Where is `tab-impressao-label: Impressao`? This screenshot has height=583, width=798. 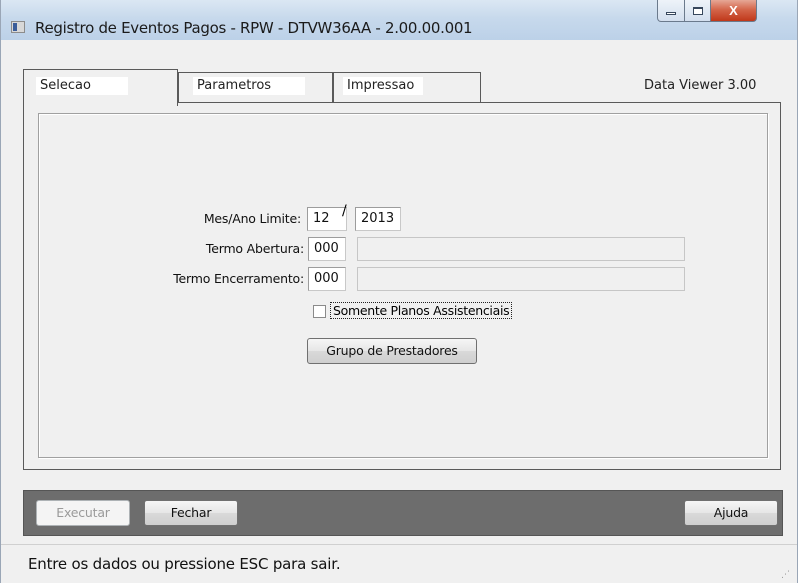
tab-impressao-label: Impressao is located at coordinates (383, 86).